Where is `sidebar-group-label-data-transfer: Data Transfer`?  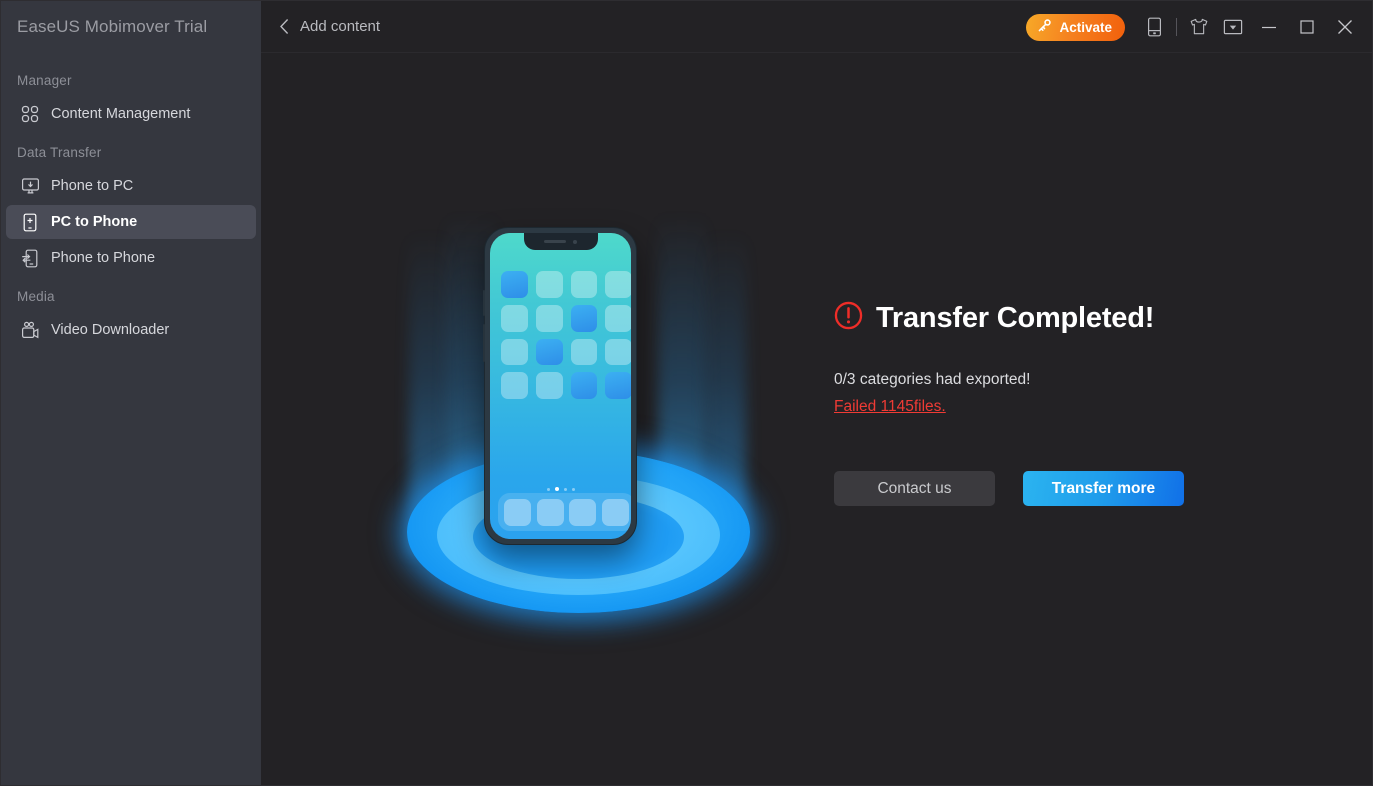
sidebar-group-label-data-transfer: Data Transfer is located at coordinates (59, 152).